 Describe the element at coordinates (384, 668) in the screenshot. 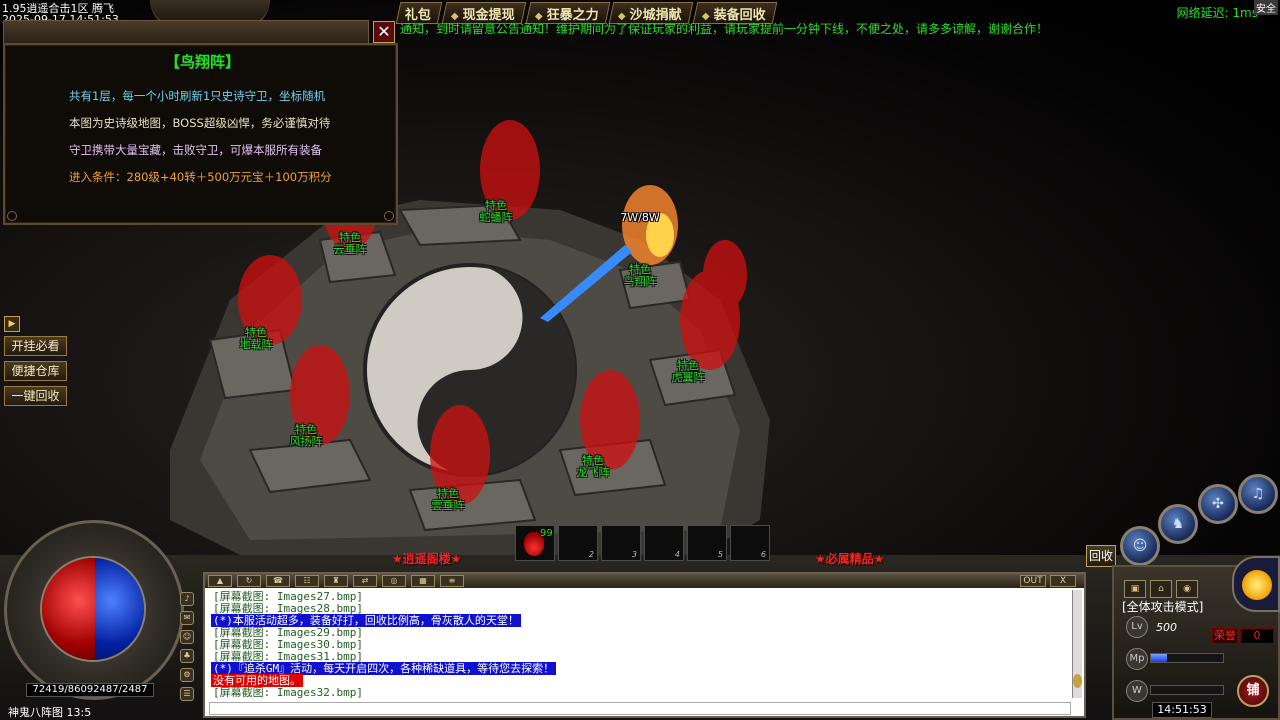

I see `chat-line: (*)『追杀GM』活动，每天开启四次，各种稀缺道具，等待您去探索！` at that location.